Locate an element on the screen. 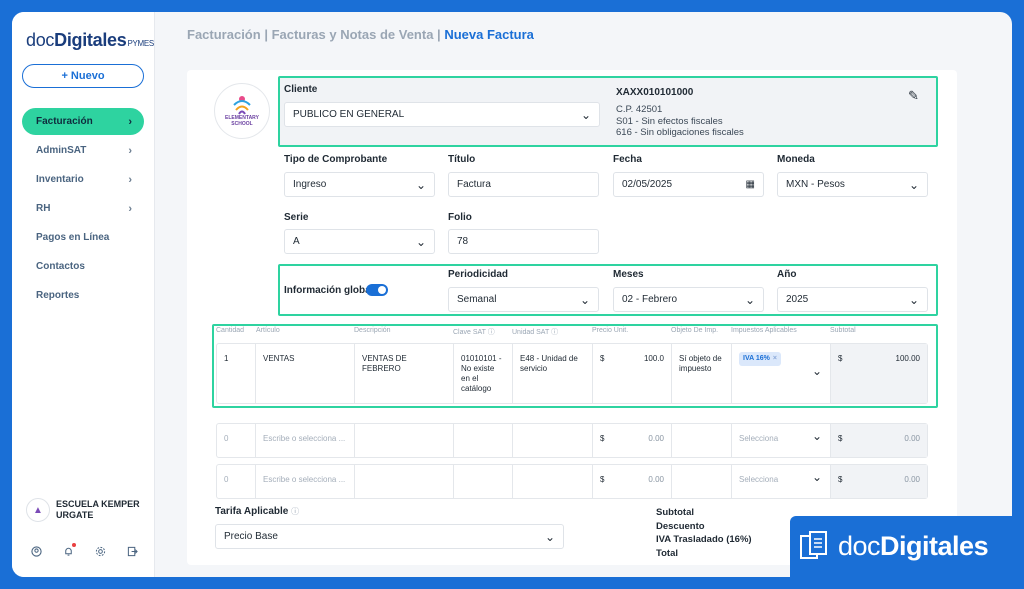 The width and height of the screenshot is (1024, 589). global-info-toggle is located at coordinates (377, 290).